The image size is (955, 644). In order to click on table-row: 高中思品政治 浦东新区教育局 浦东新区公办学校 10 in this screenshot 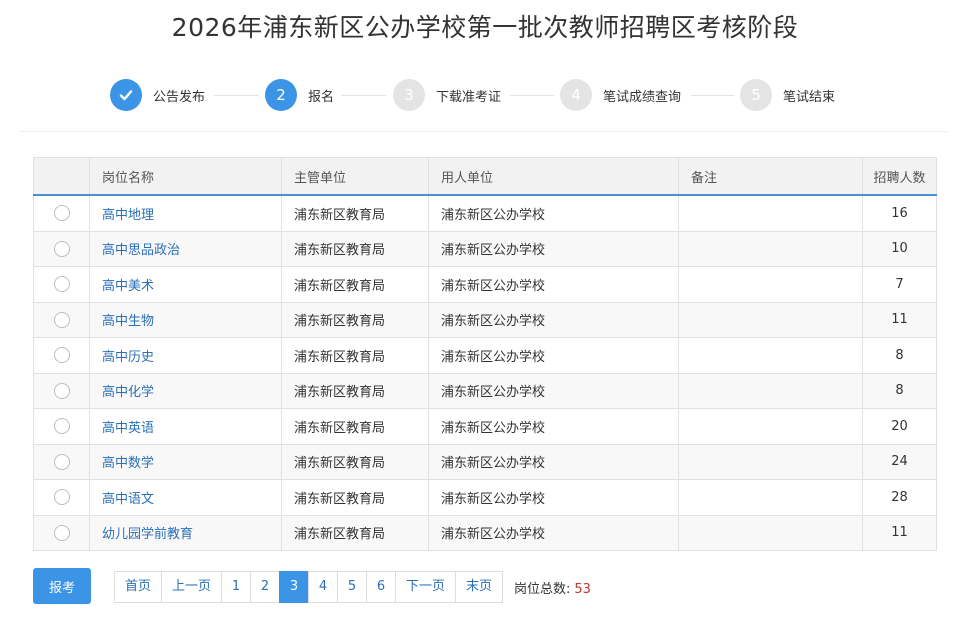, I will do `click(485, 248)`.